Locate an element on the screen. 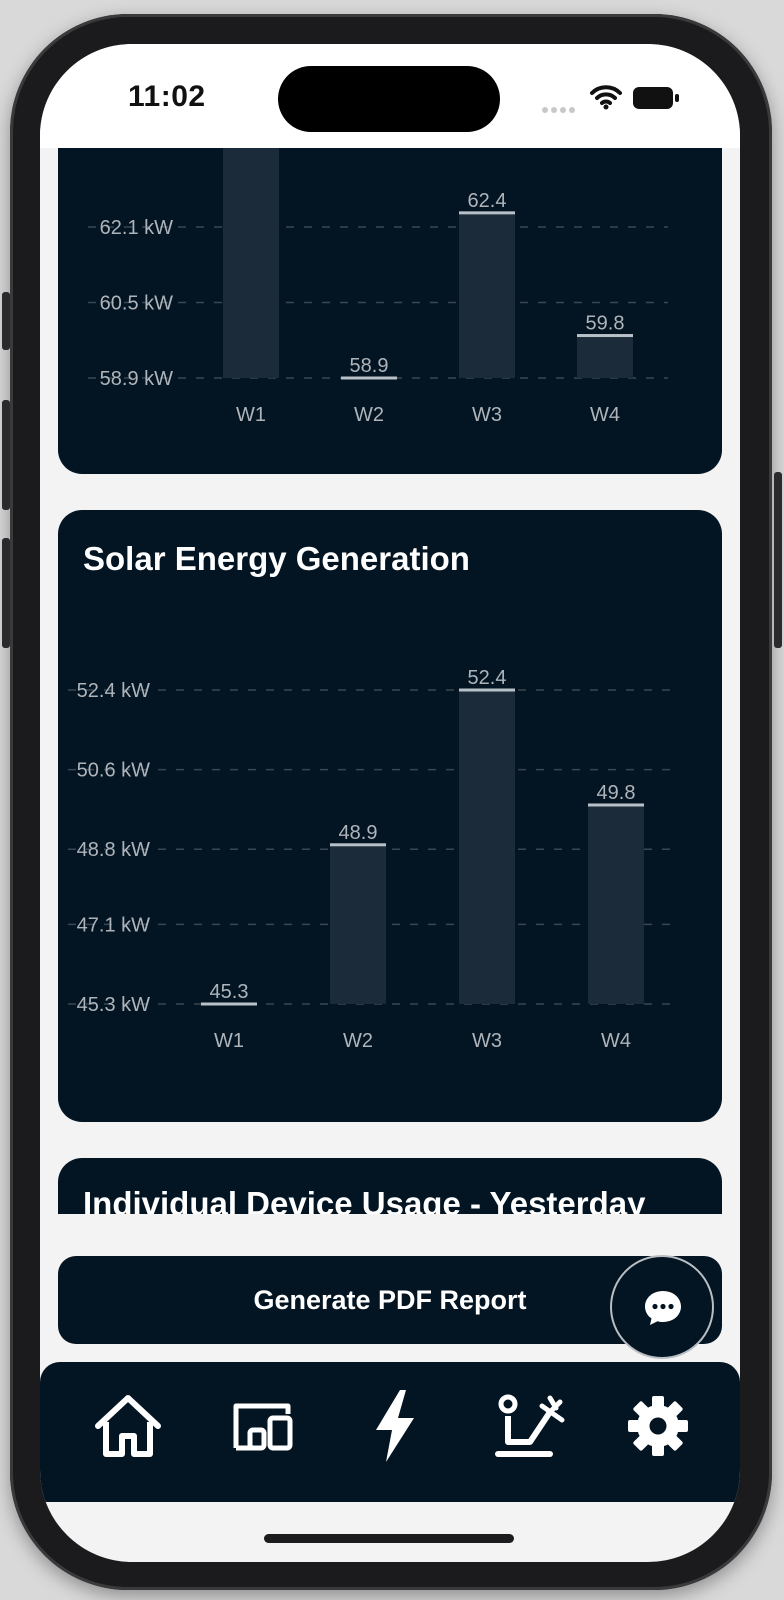  data-label: 58.9 is located at coordinates (369, 366).